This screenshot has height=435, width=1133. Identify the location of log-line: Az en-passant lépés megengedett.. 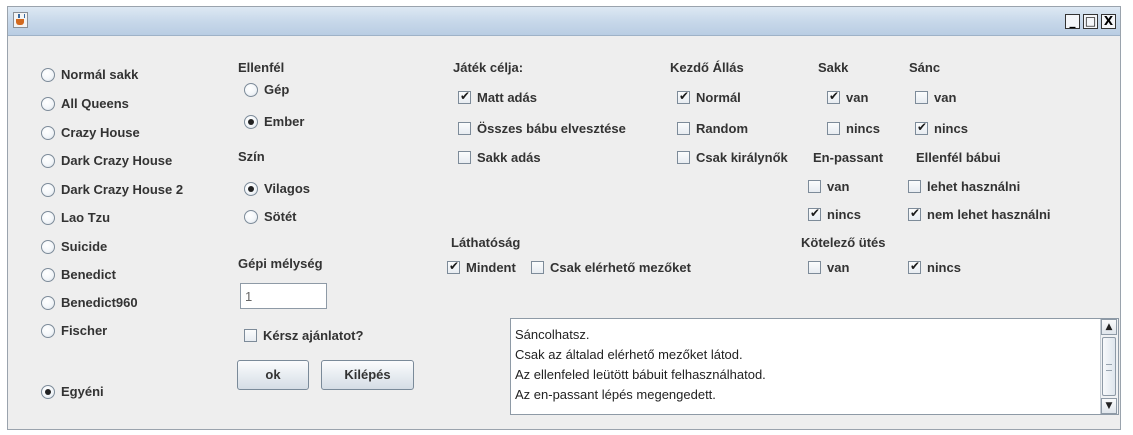
(615, 394).